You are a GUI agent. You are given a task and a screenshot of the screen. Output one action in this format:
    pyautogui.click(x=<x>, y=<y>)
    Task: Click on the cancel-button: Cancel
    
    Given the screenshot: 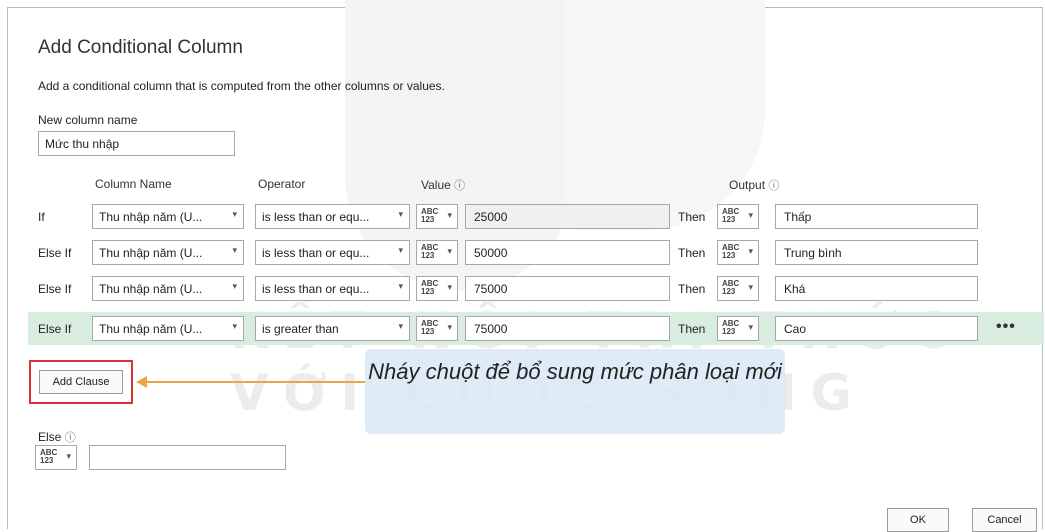 What is the action you would take?
    pyautogui.click(x=1004, y=520)
    